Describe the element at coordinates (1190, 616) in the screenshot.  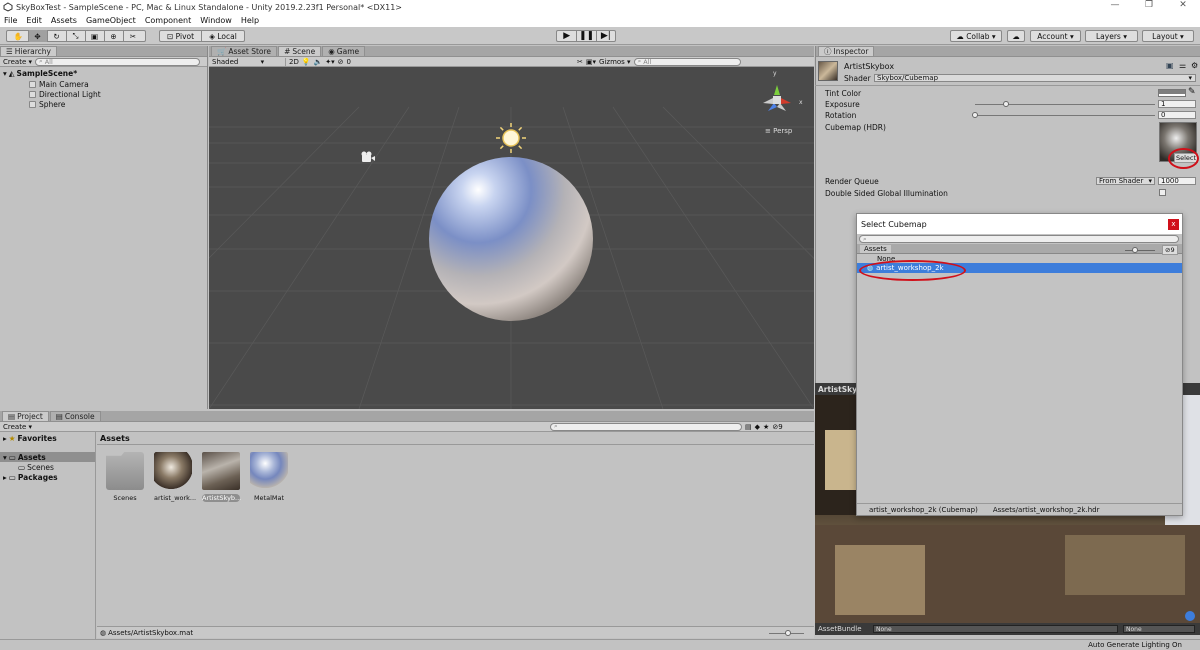
I see `preview-sphere-icon` at that location.